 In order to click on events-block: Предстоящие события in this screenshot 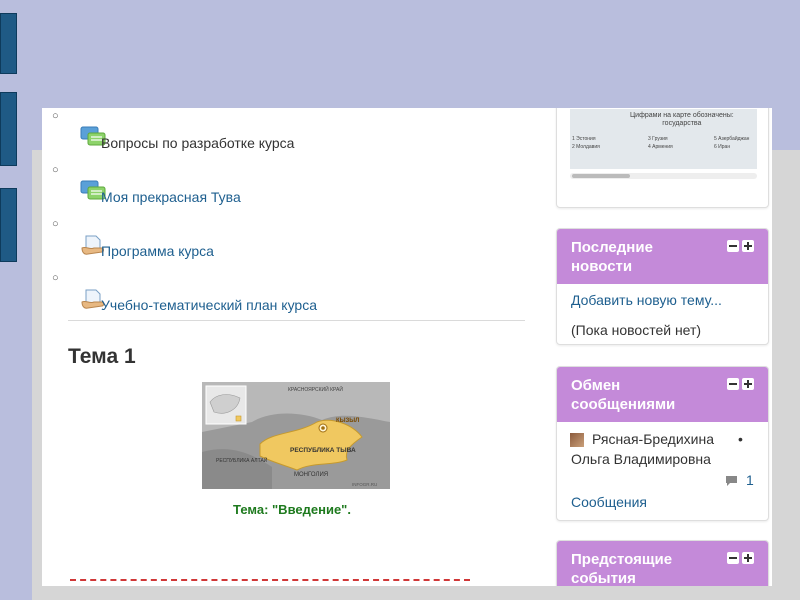, I will do `click(662, 563)`.